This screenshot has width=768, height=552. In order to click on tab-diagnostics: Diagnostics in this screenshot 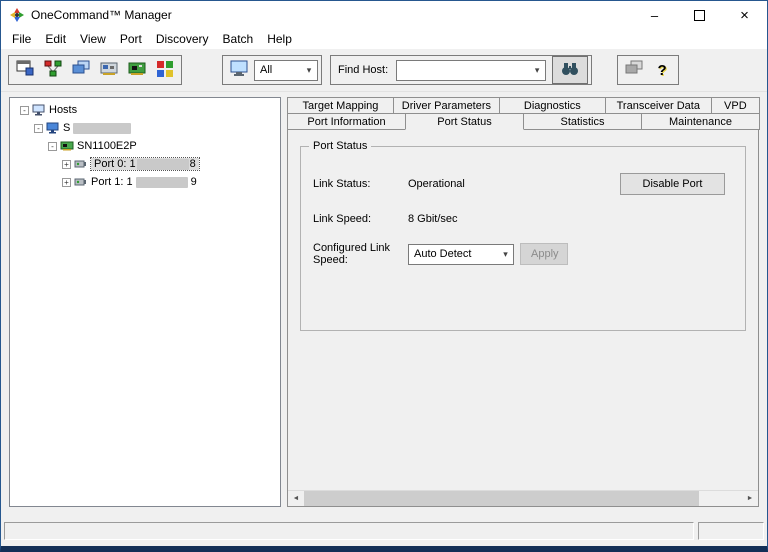, I will do `click(552, 105)`.